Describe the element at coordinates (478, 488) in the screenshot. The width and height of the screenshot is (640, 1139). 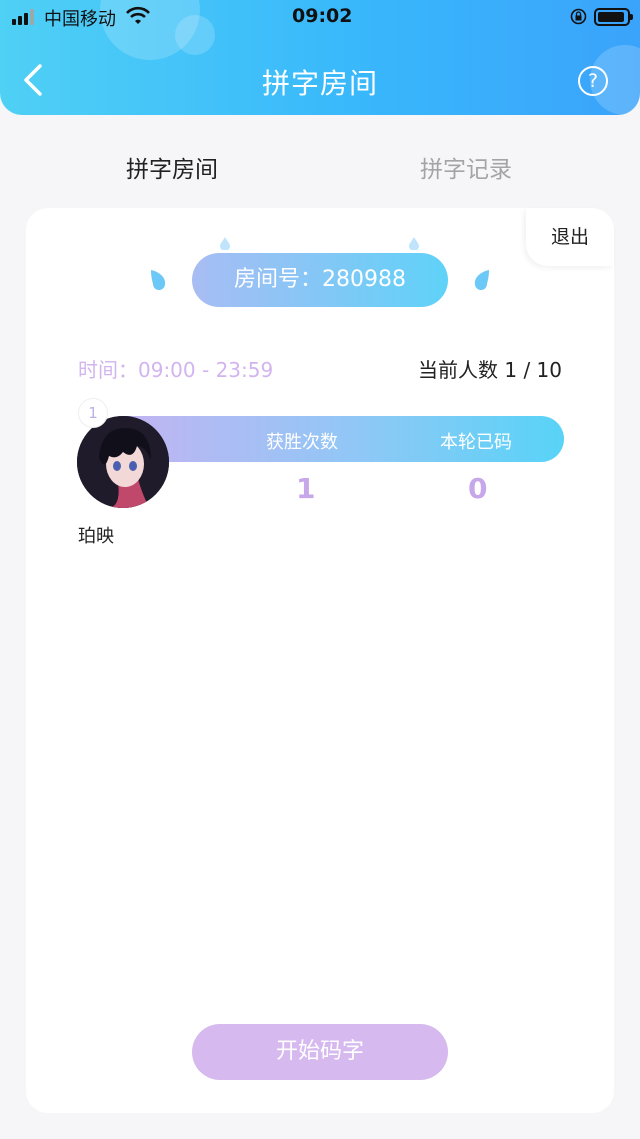
I see `typed-value: 0` at that location.